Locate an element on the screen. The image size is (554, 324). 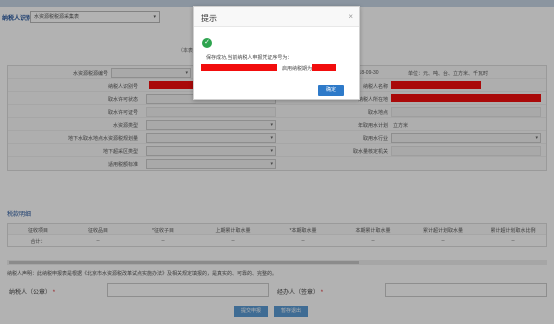
dialog-message-line1: 保存成功,当前纳税人申报凭证序号为： is located at coordinates (249, 58).